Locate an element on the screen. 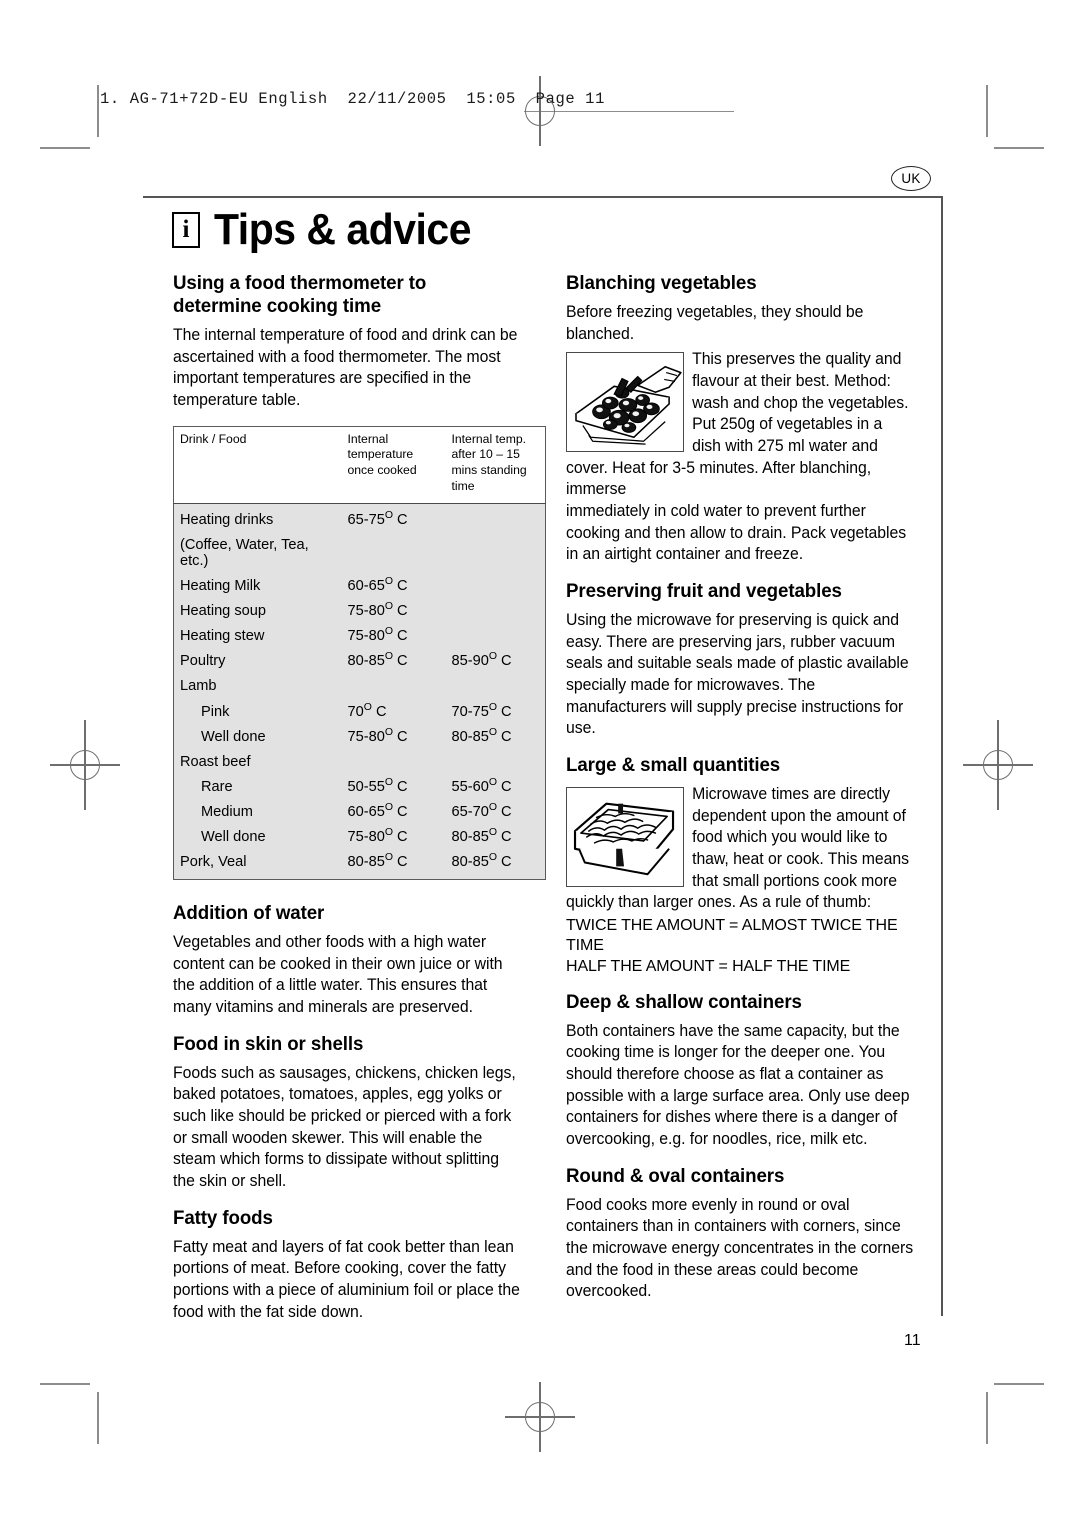 This screenshot has width=1080, height=1528. table-header-internal: Internal temperature once cooked is located at coordinates (393, 465).